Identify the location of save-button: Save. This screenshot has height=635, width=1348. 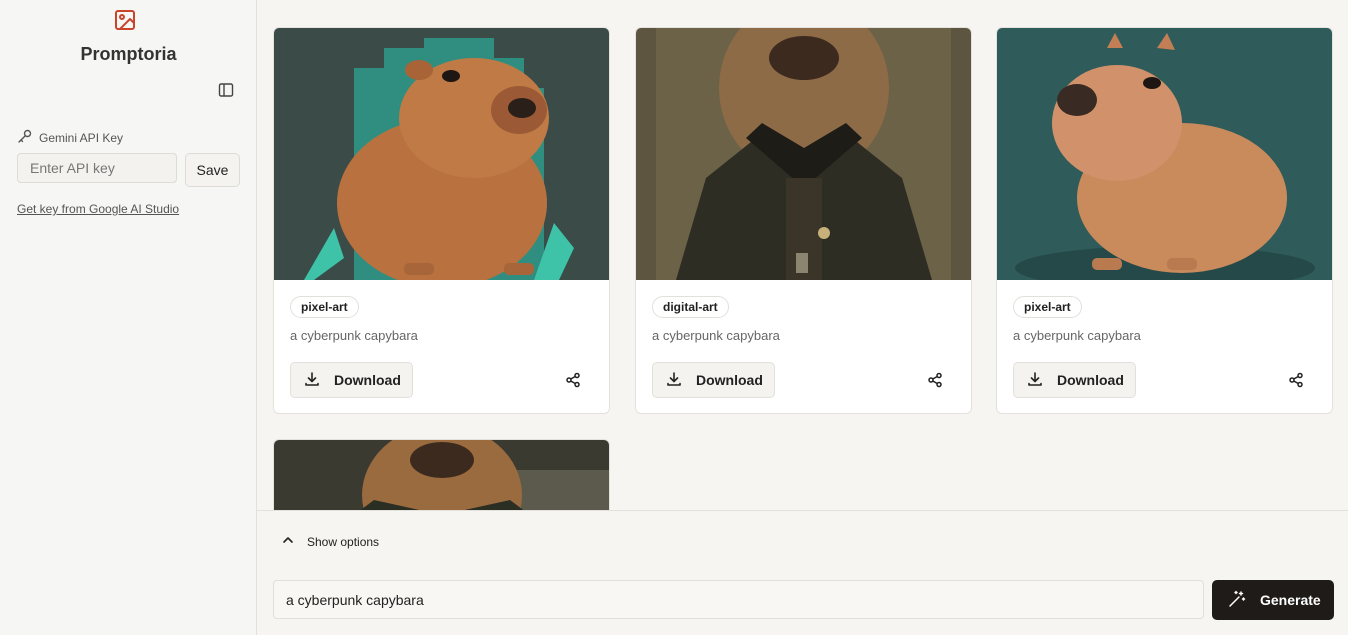
(212, 170).